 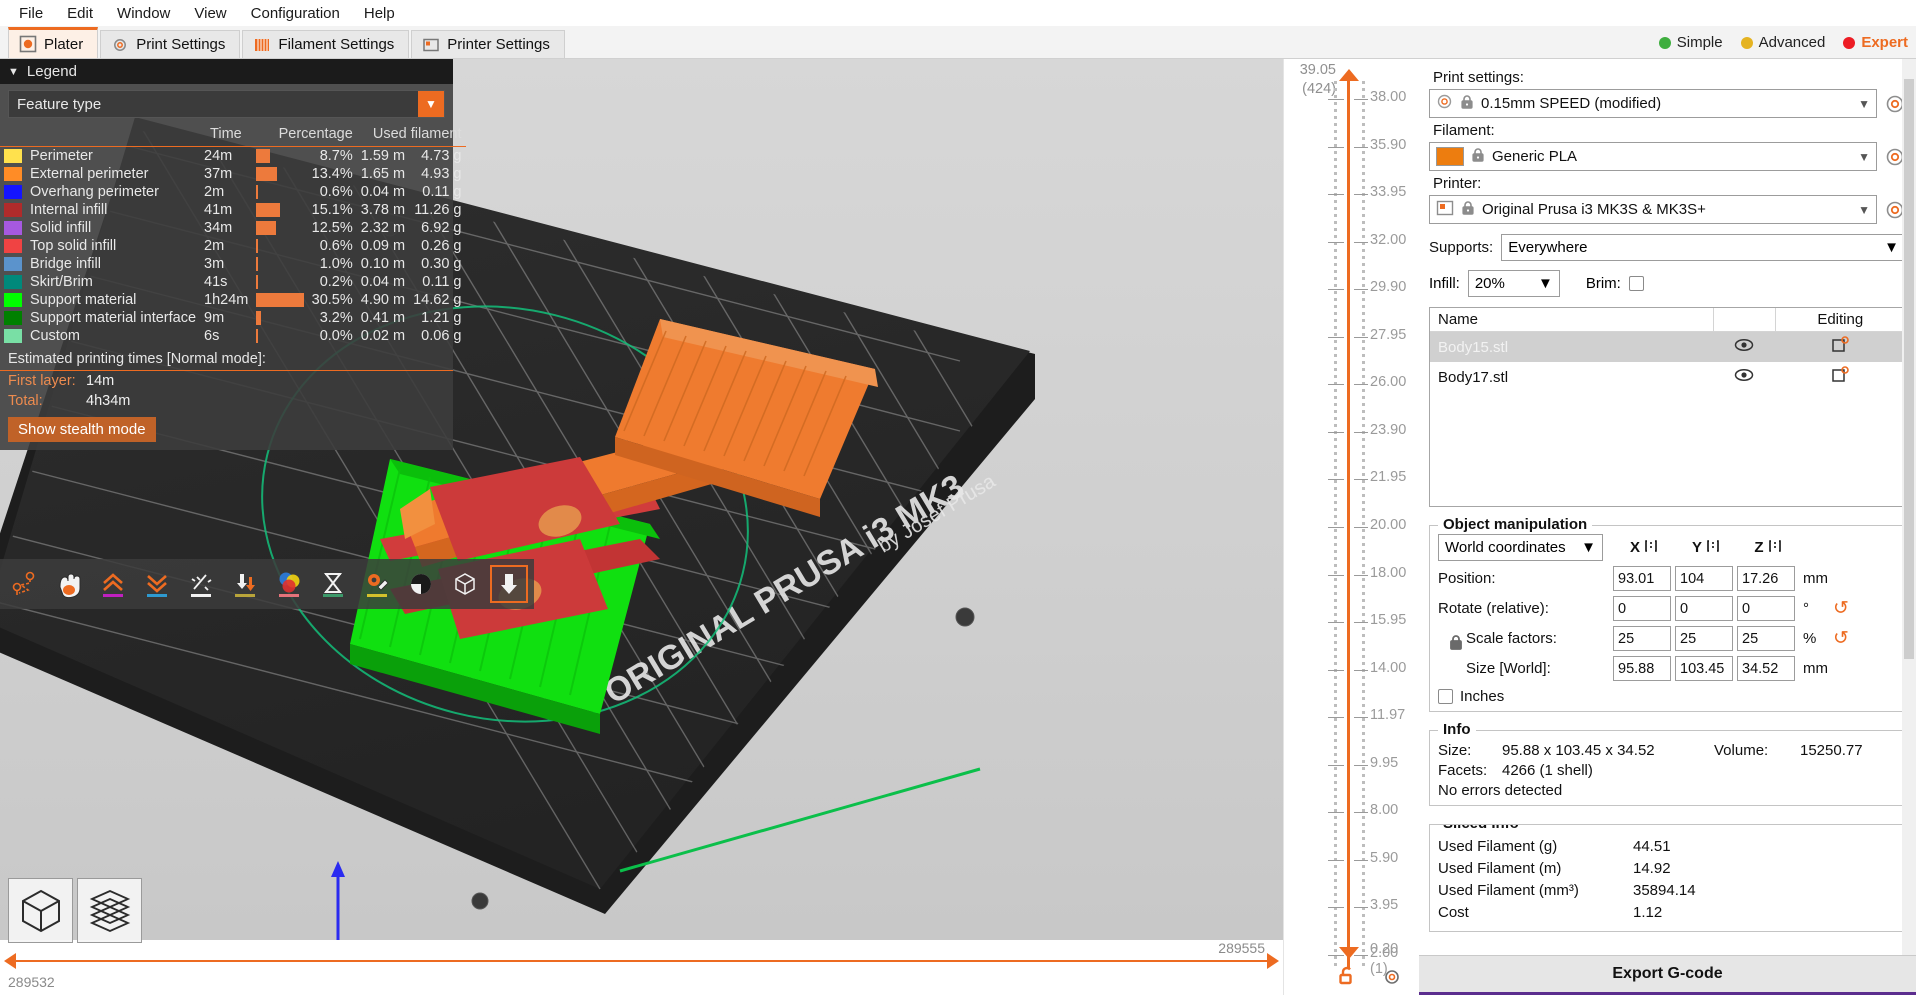 I want to click on mode-advanced: Advanced, so click(x=1782, y=42).